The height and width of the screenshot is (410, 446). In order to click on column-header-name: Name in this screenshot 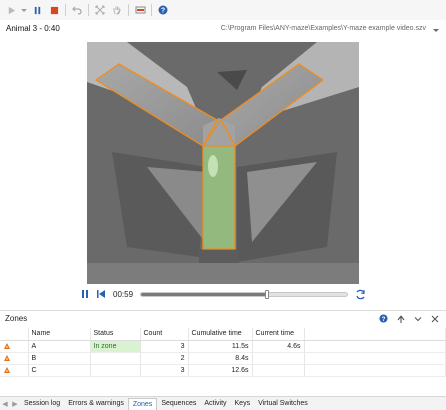, I will do `click(59, 334)`.